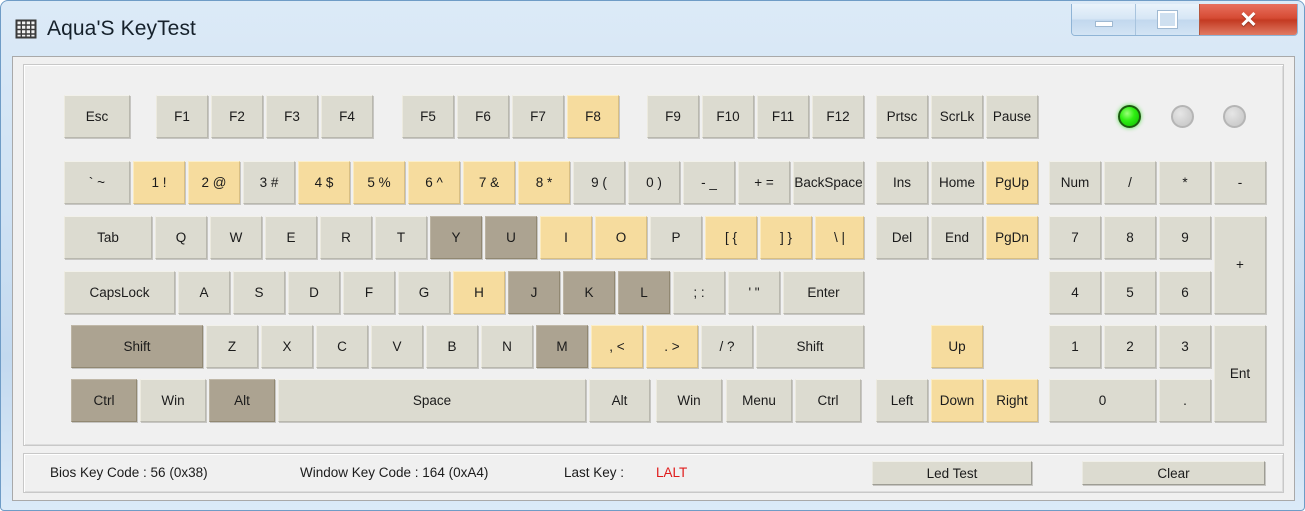  I want to click on key-6: 6 ^, so click(434, 182).